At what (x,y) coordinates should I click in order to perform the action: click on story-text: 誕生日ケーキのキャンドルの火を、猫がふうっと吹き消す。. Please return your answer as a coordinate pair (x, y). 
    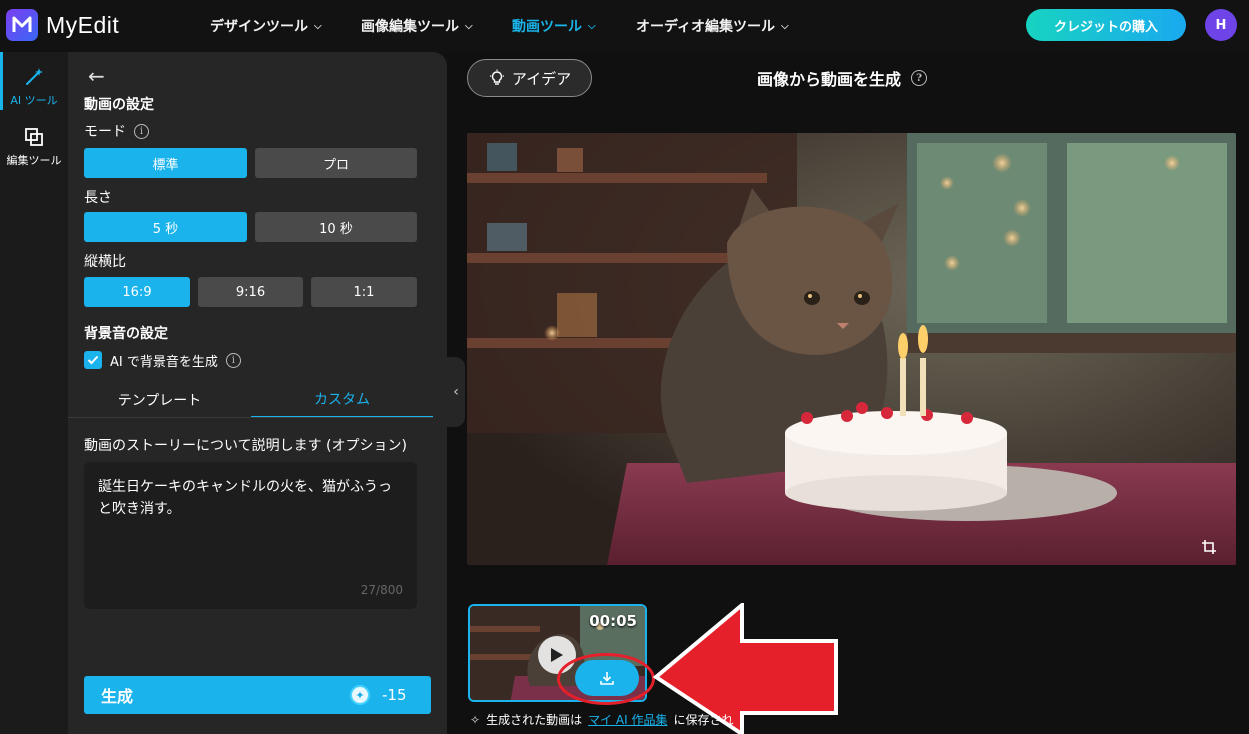
    Looking at the image, I should click on (245, 498).